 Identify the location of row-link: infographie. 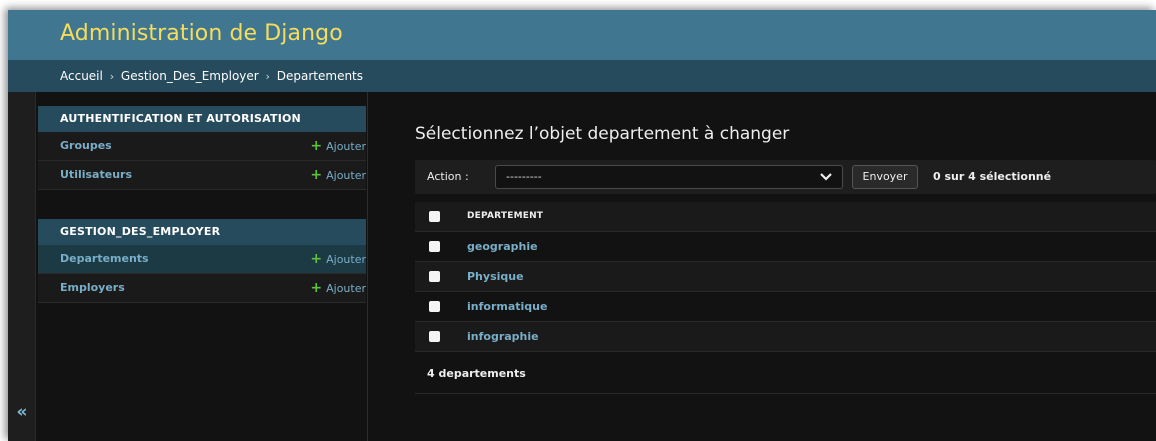
(503, 336).